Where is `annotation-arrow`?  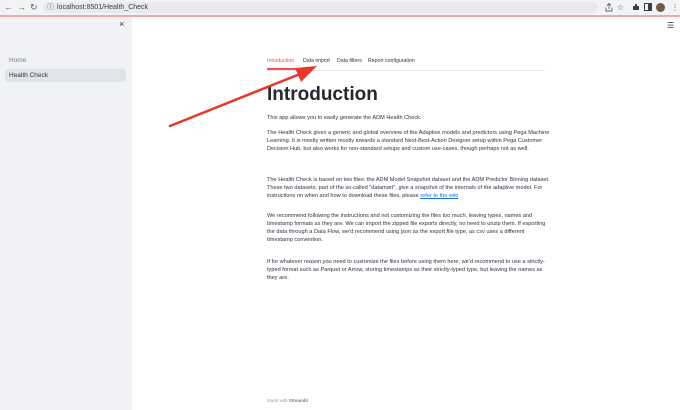
annotation-arrow is located at coordinates (242, 97).